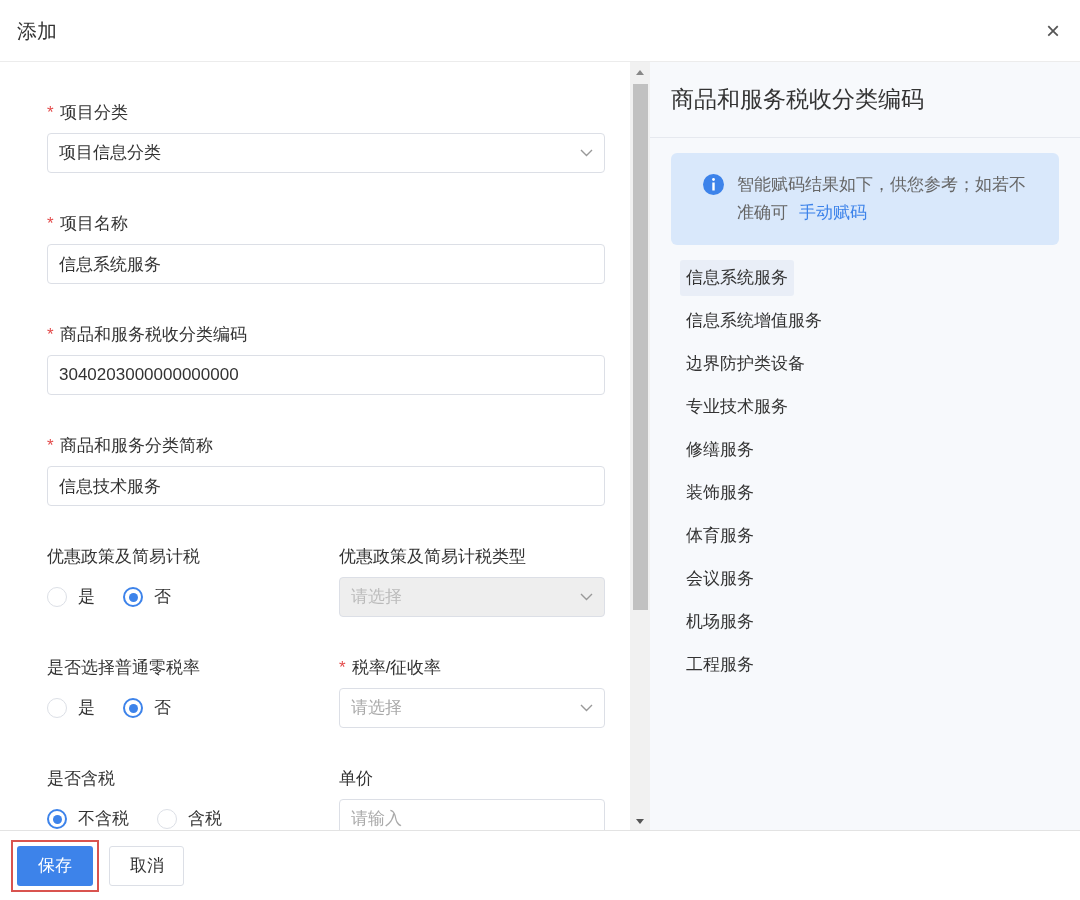  I want to click on suggestion-item: 修缮服务, so click(720, 450).